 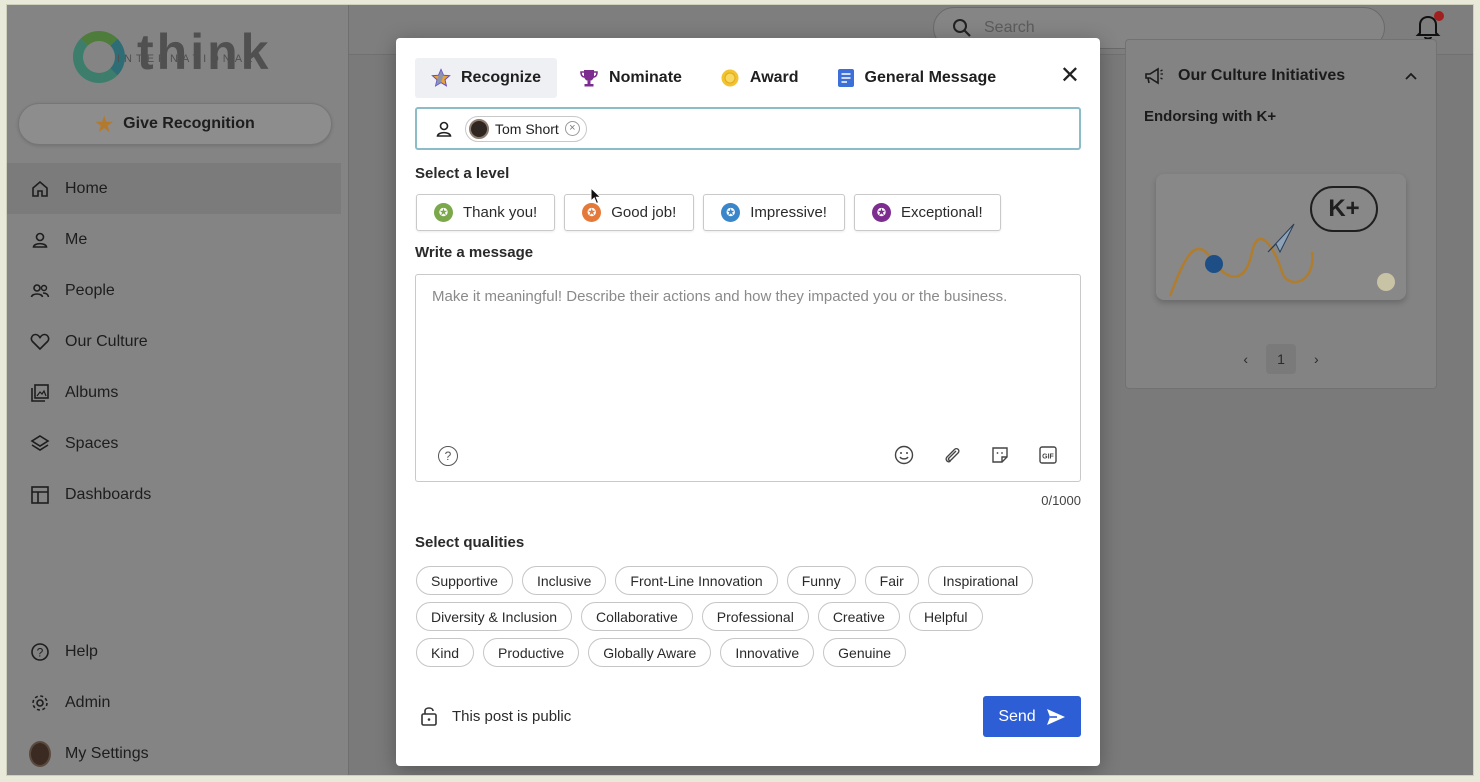 What do you see at coordinates (767, 652) in the screenshot?
I see `quality-chip: Innovative` at bounding box center [767, 652].